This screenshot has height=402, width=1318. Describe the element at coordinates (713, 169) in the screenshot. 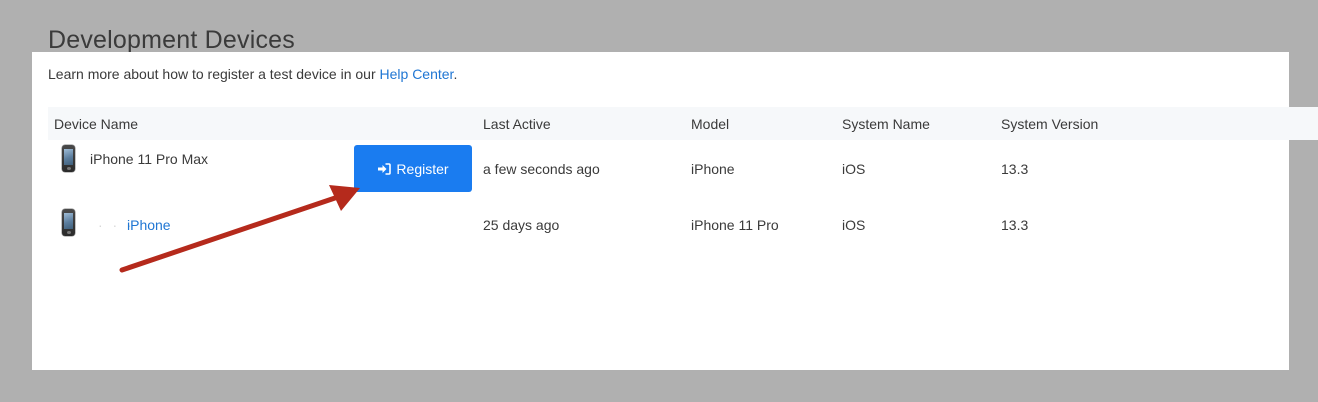

I see `model: iPhone` at that location.